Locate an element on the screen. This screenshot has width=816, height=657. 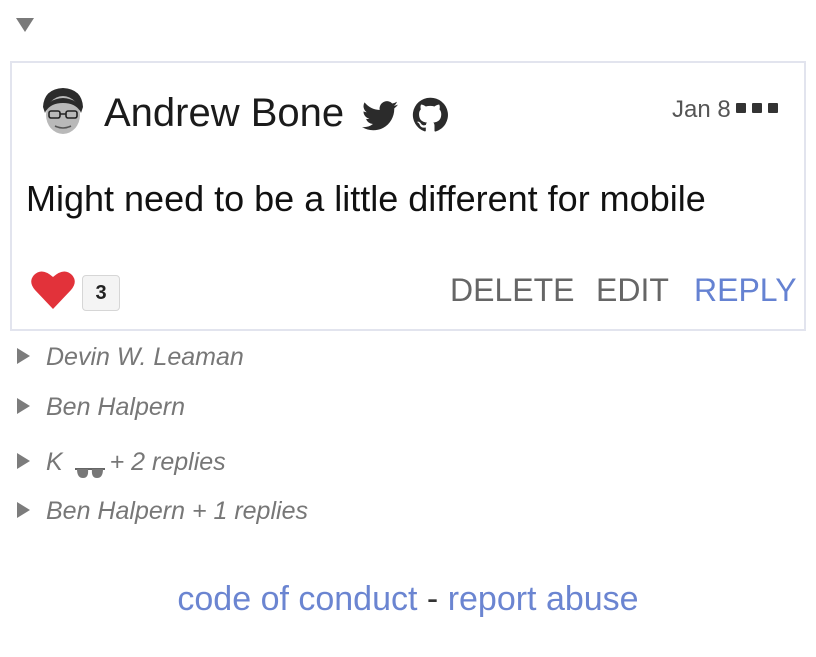
author-name: Andrew Bone is located at coordinates (224, 113).